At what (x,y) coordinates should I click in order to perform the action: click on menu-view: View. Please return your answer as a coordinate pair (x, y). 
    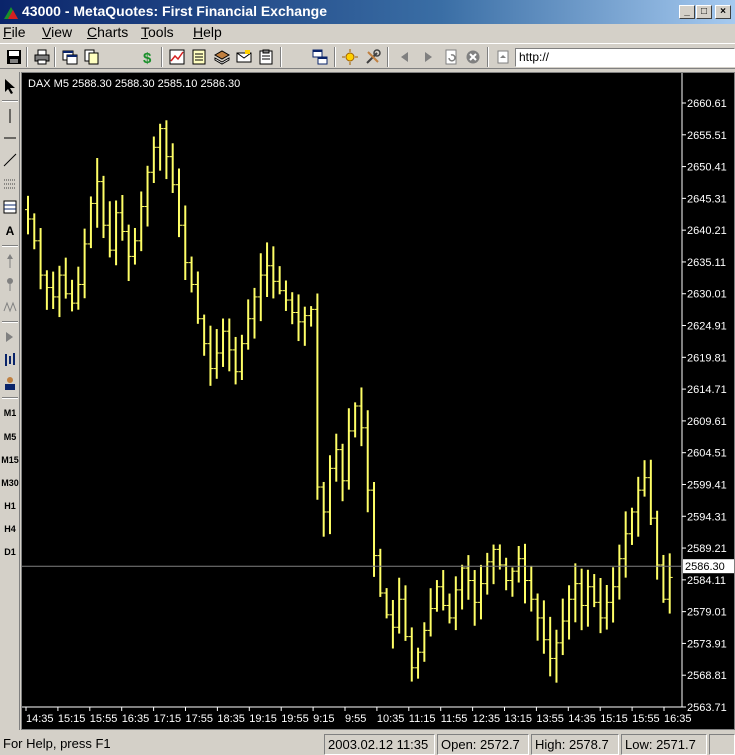
    Looking at the image, I should click on (57, 33).